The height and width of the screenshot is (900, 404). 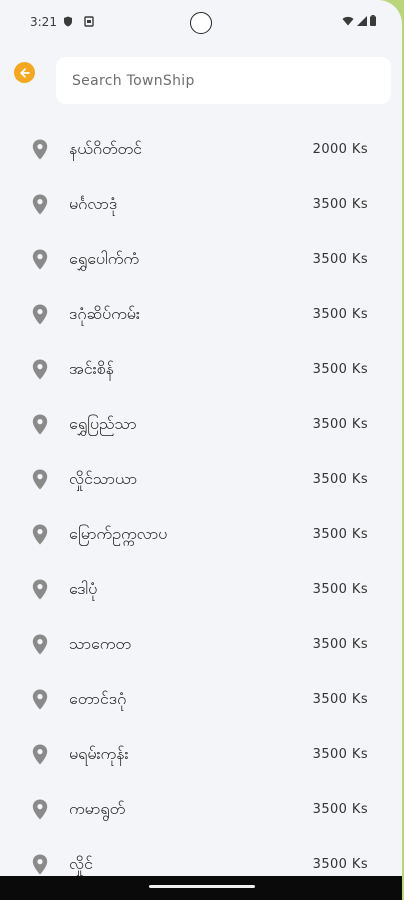 What do you see at coordinates (99, 753) in the screenshot?
I see `township-name: မရမ်းကုန်း` at bounding box center [99, 753].